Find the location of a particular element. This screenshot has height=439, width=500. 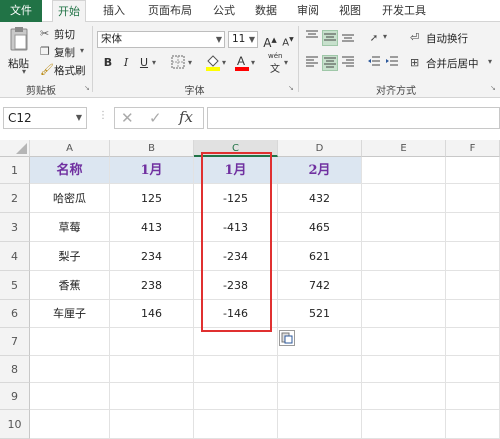

decrease-indent-button is located at coordinates (374, 63).